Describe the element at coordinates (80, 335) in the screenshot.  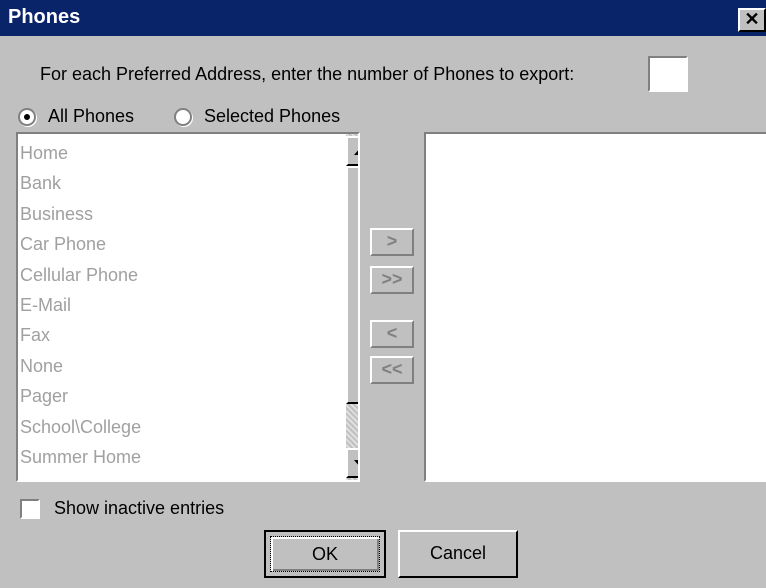
I see `list-item: Fax` at that location.